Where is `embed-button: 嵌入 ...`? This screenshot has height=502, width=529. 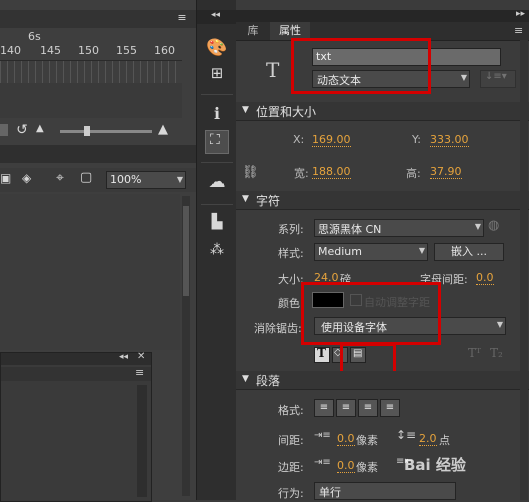 embed-button: 嵌入 ... is located at coordinates (469, 252).